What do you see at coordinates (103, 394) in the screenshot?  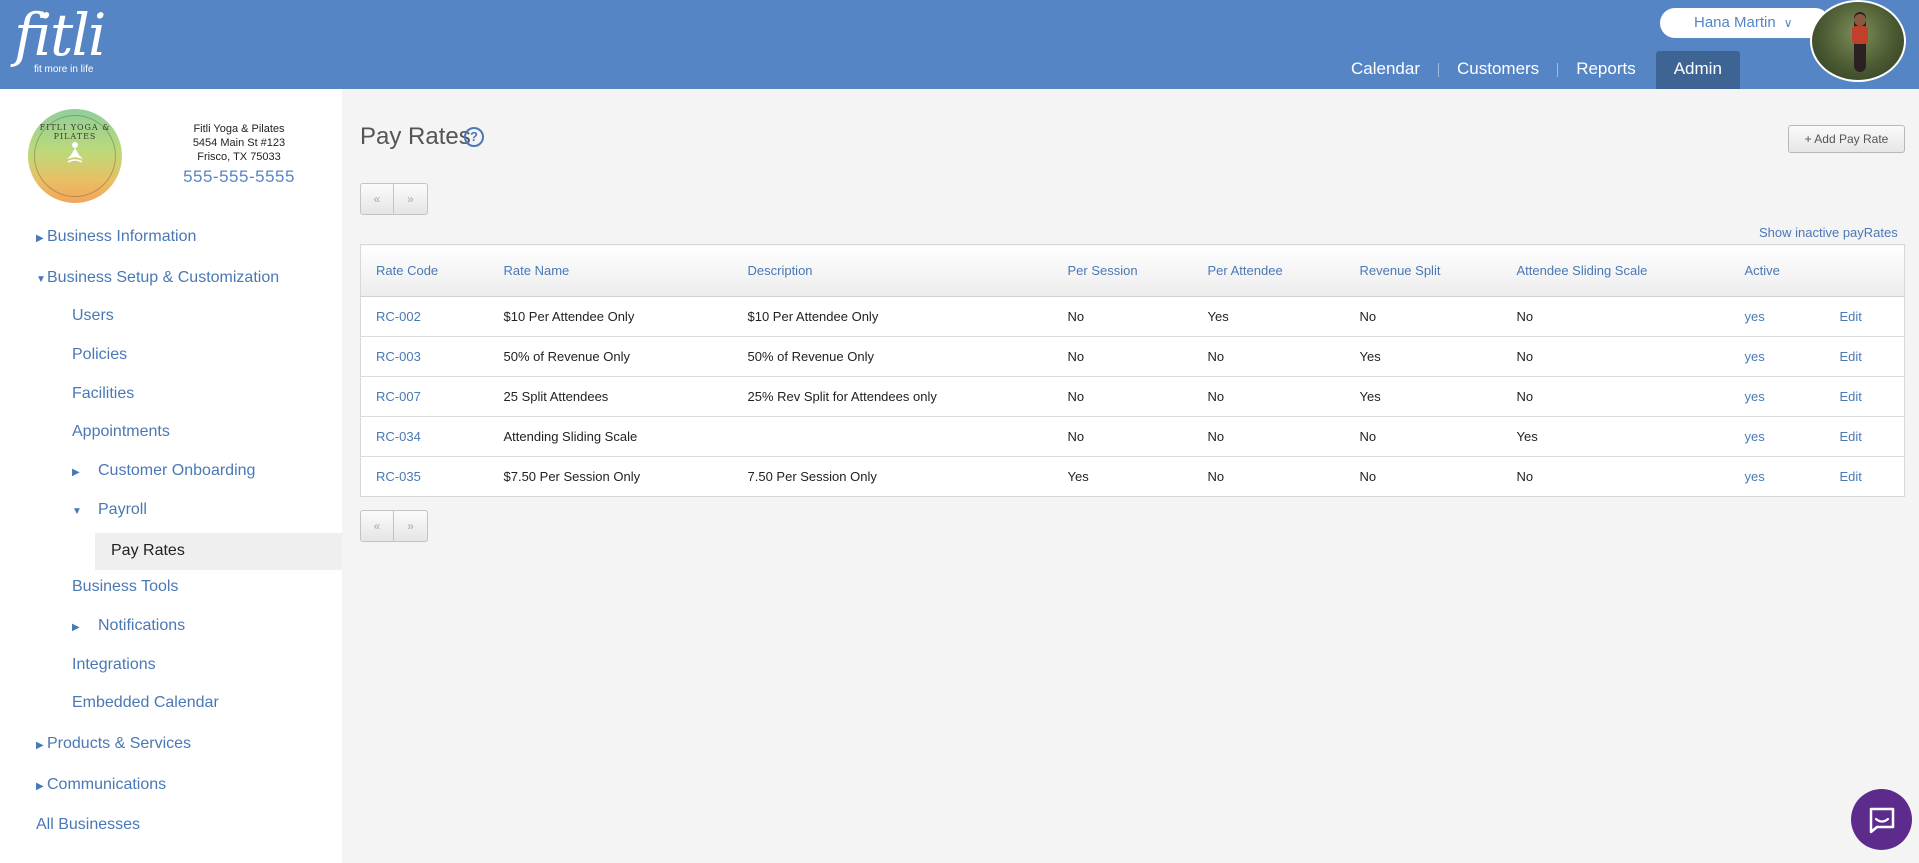 I see `sidebar-item-facilities: Facilities` at bounding box center [103, 394].